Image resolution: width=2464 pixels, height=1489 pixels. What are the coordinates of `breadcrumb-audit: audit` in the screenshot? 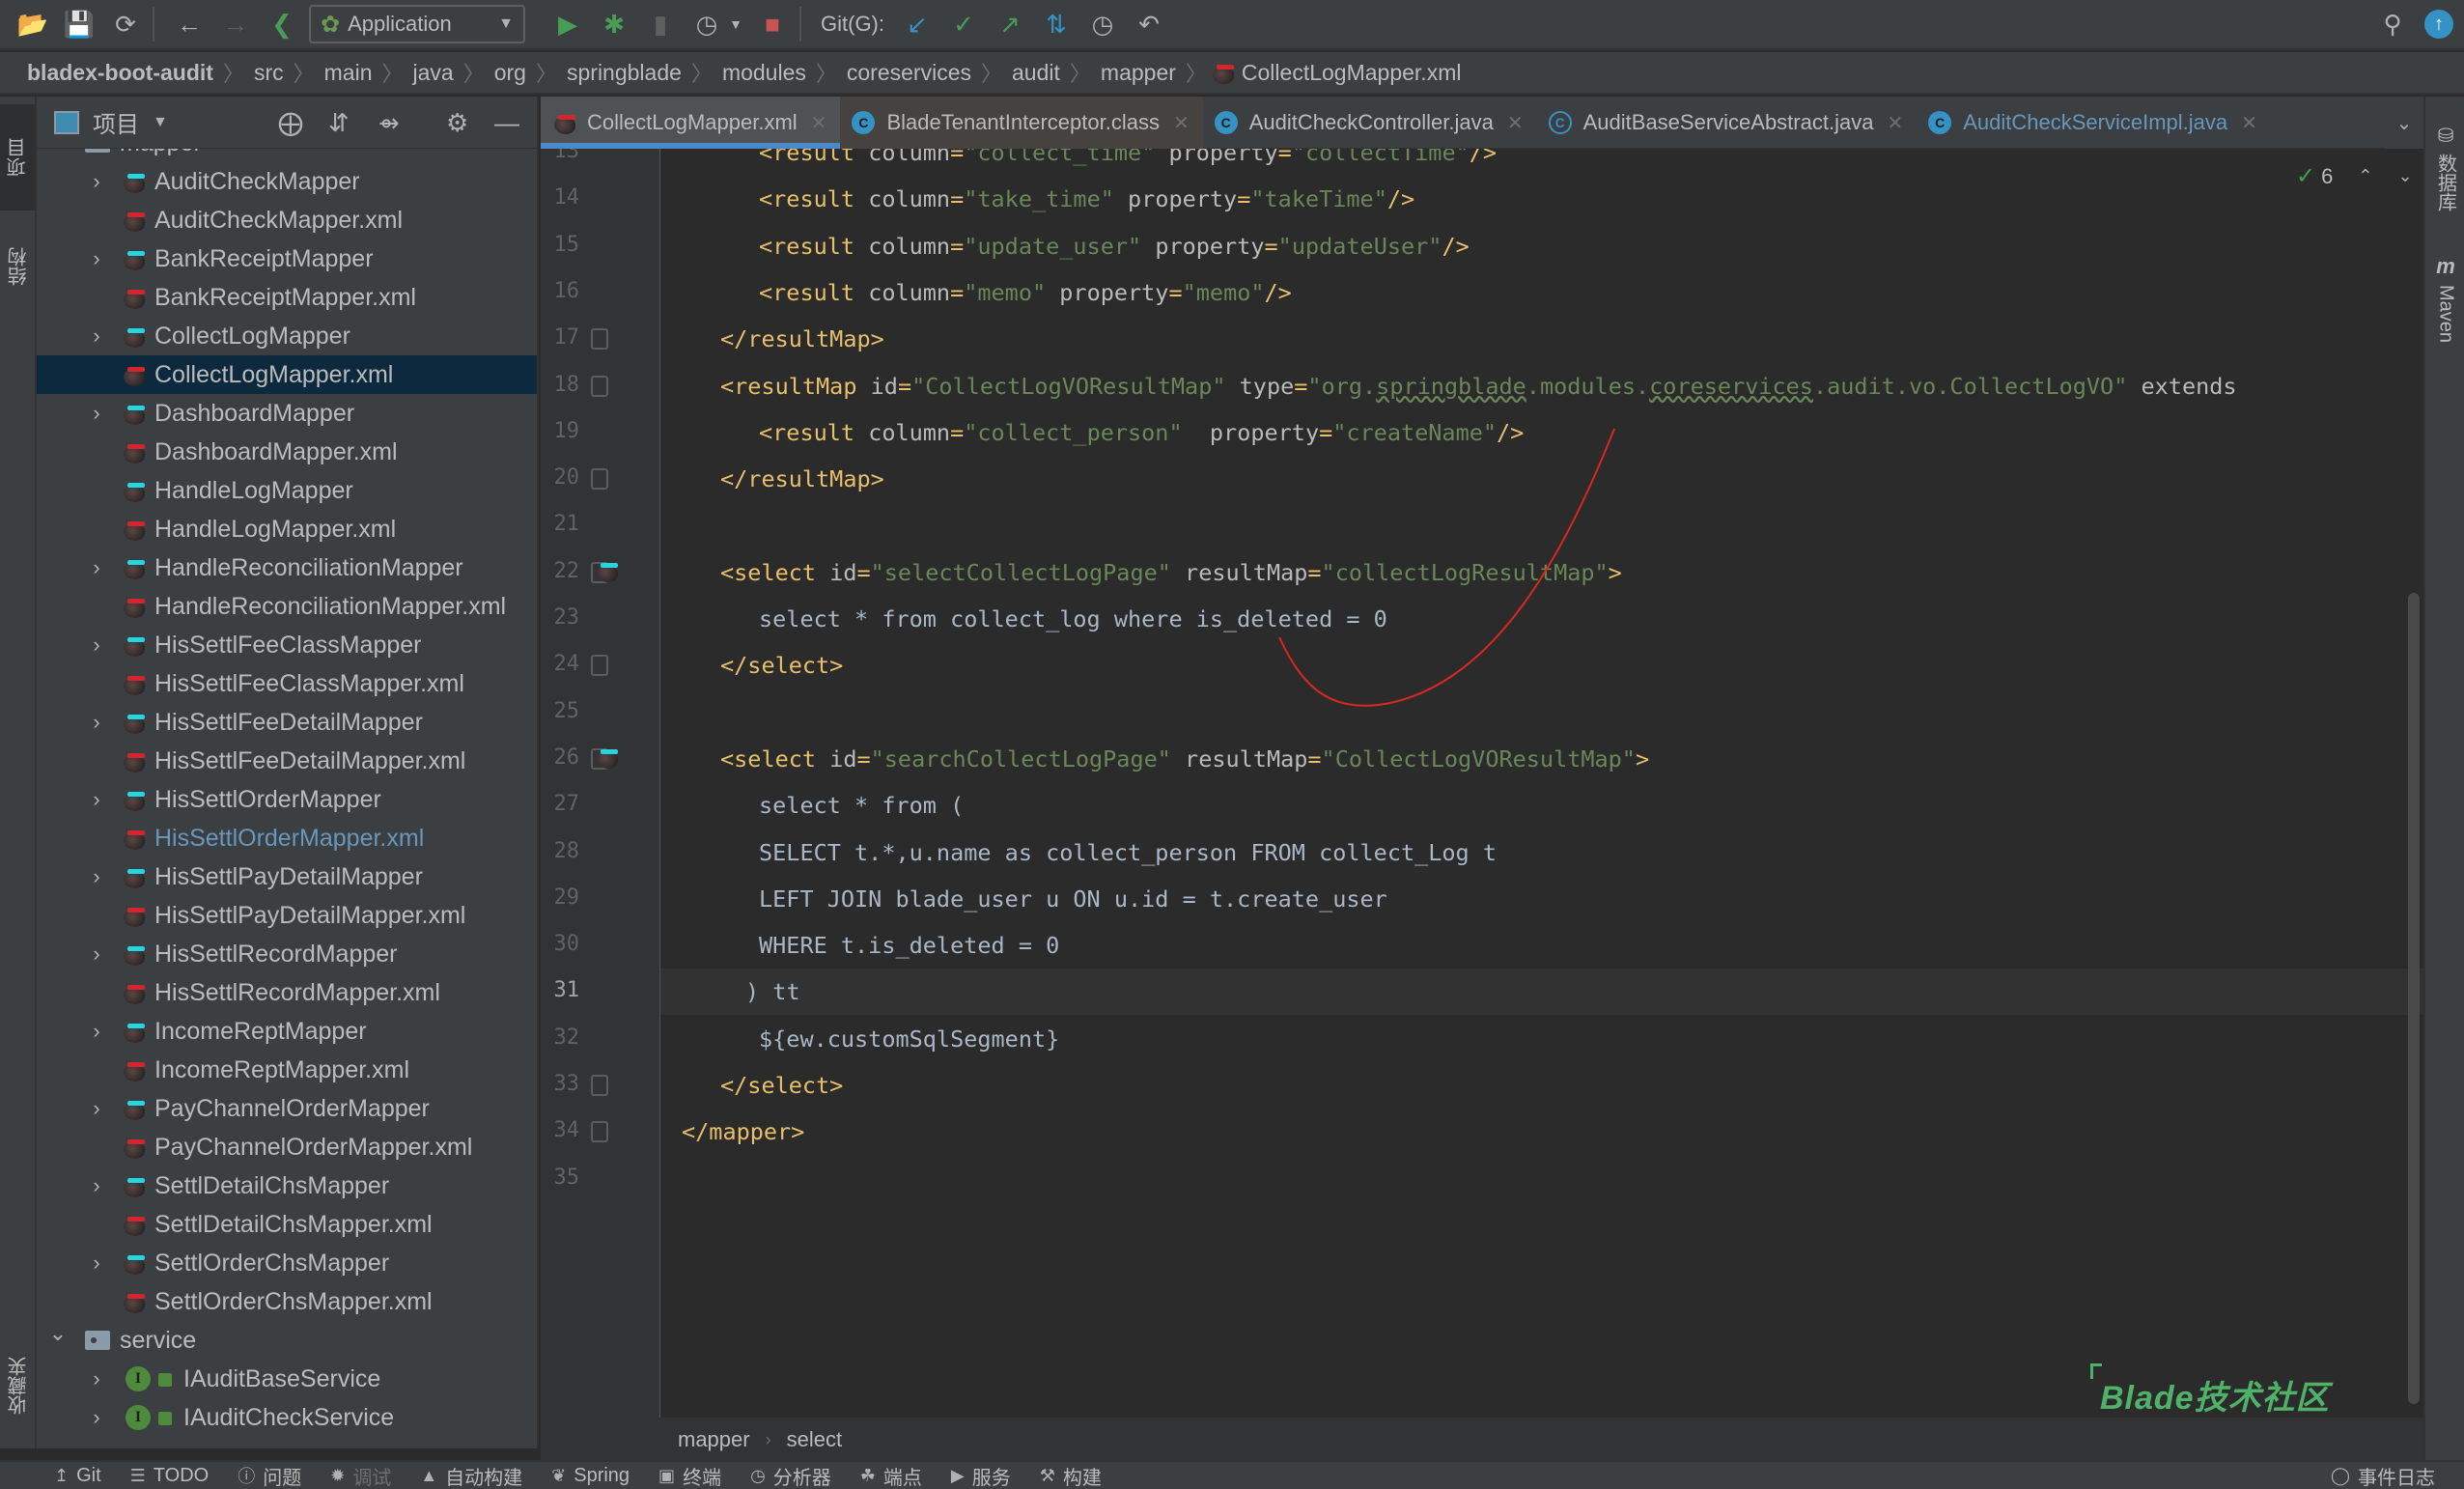 It's located at (1036, 73).